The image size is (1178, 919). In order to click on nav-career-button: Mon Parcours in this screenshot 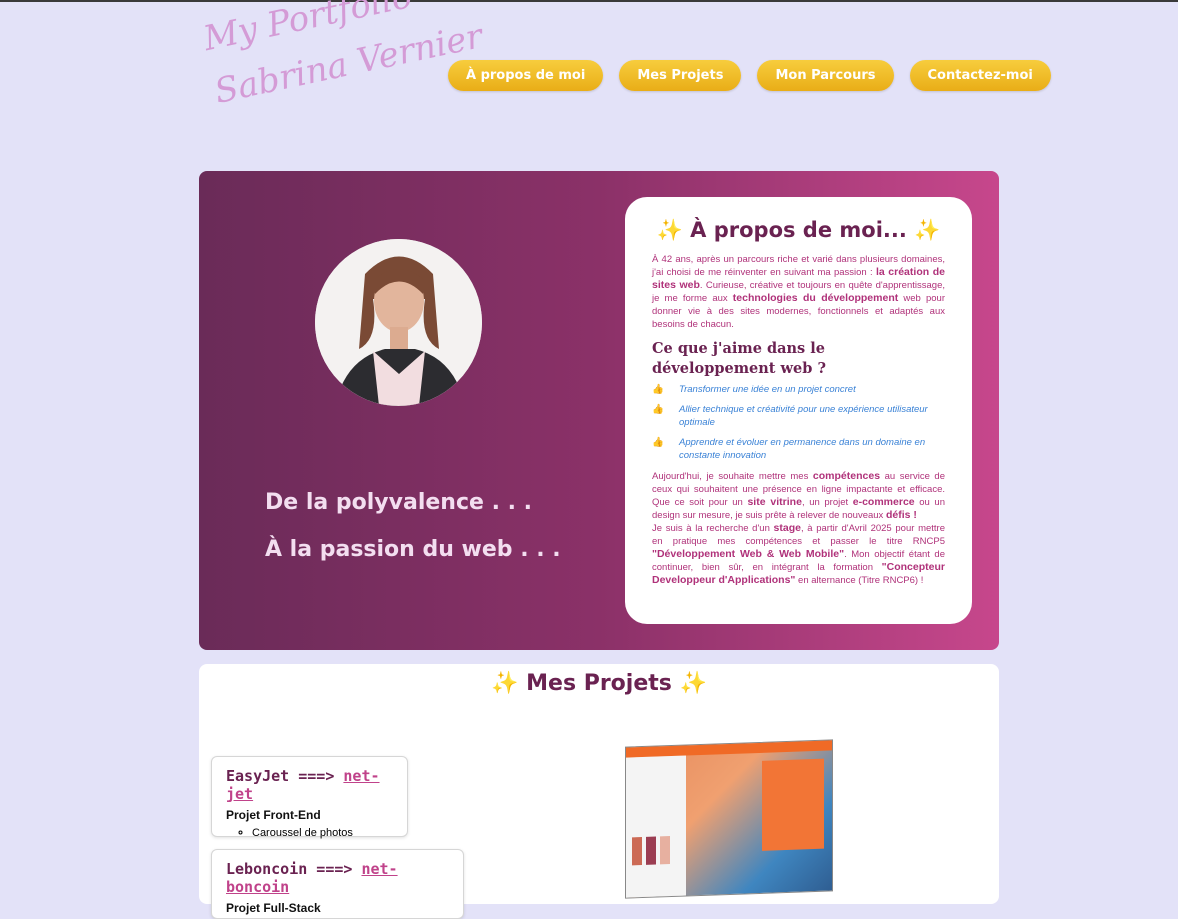, I will do `click(825, 75)`.